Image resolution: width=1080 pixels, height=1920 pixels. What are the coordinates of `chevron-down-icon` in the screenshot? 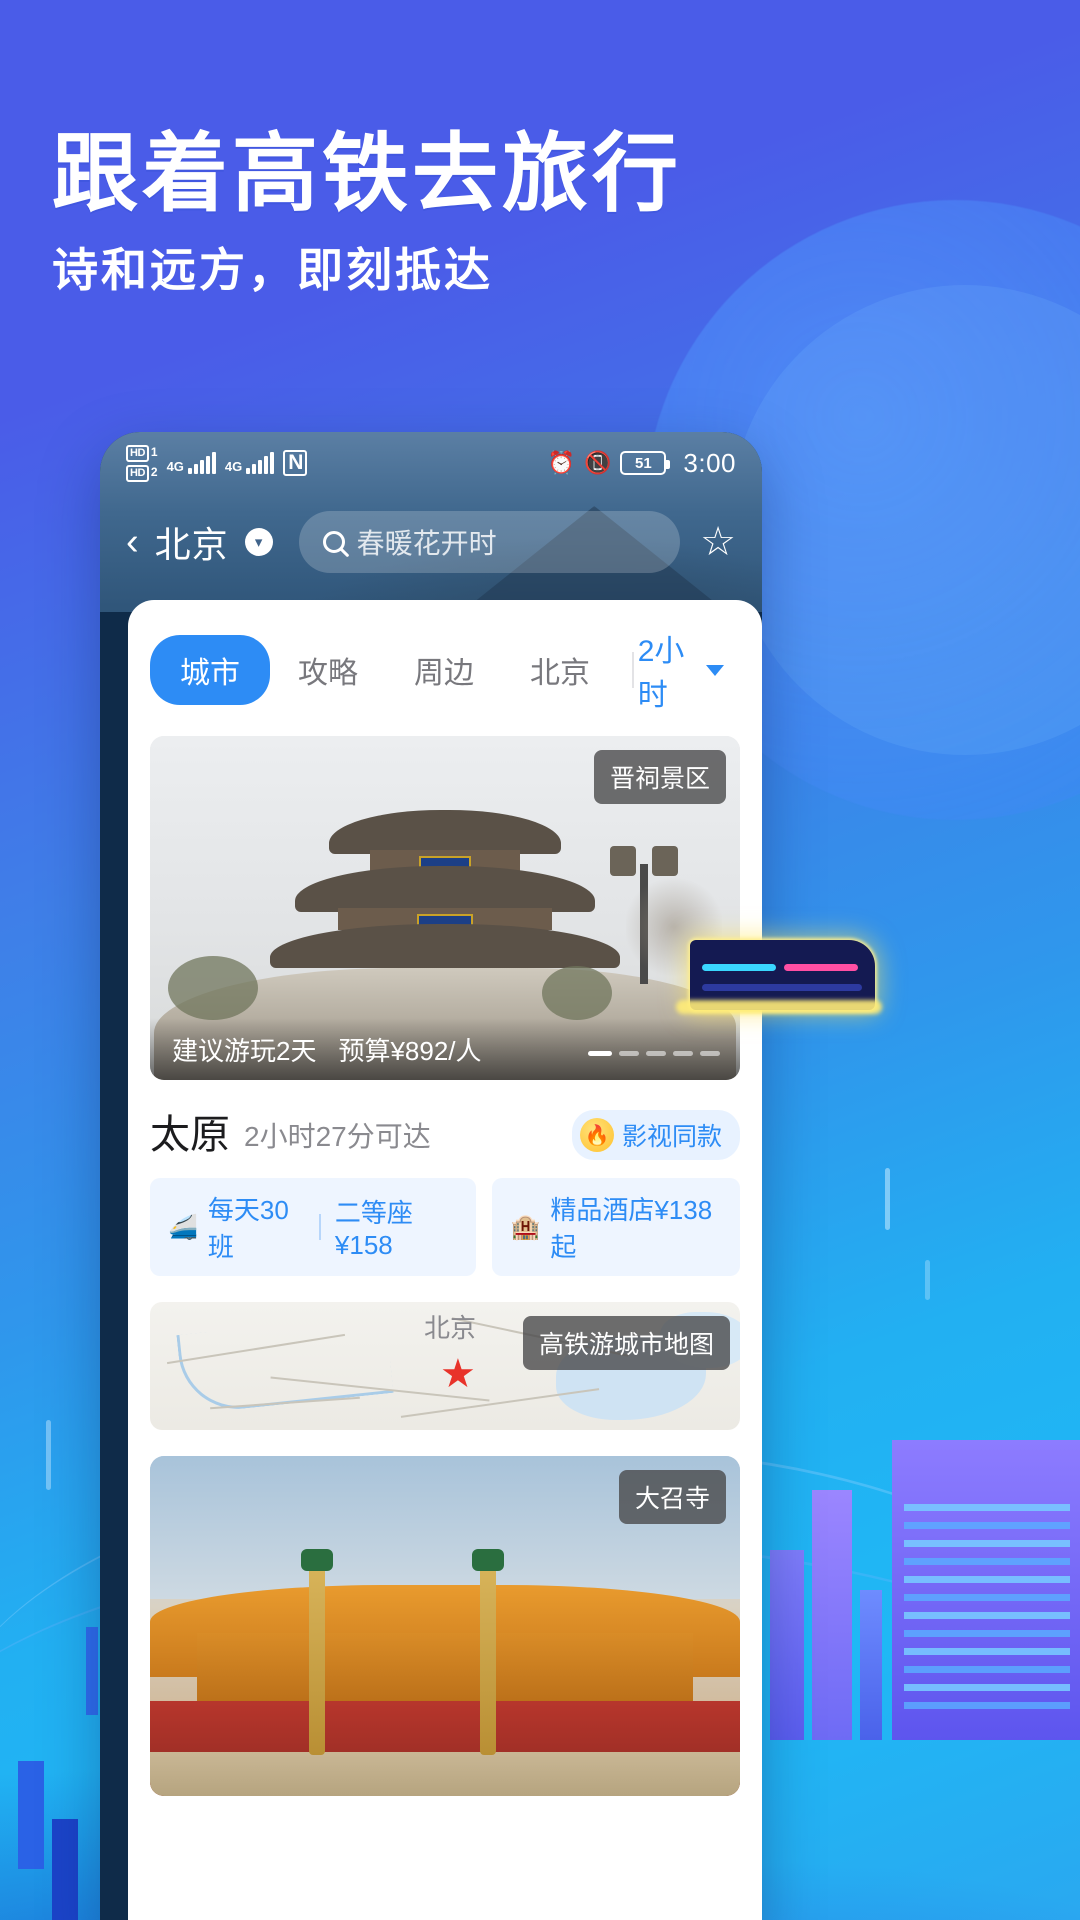 It's located at (715, 670).